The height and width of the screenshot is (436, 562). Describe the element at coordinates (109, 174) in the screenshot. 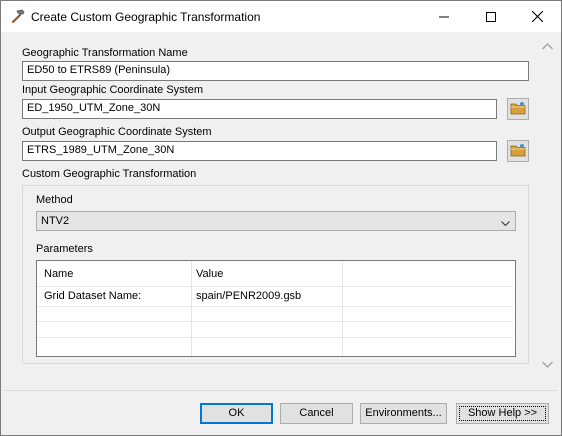

I see `custom-transformation-label: Custom Geographic Transformation` at that location.